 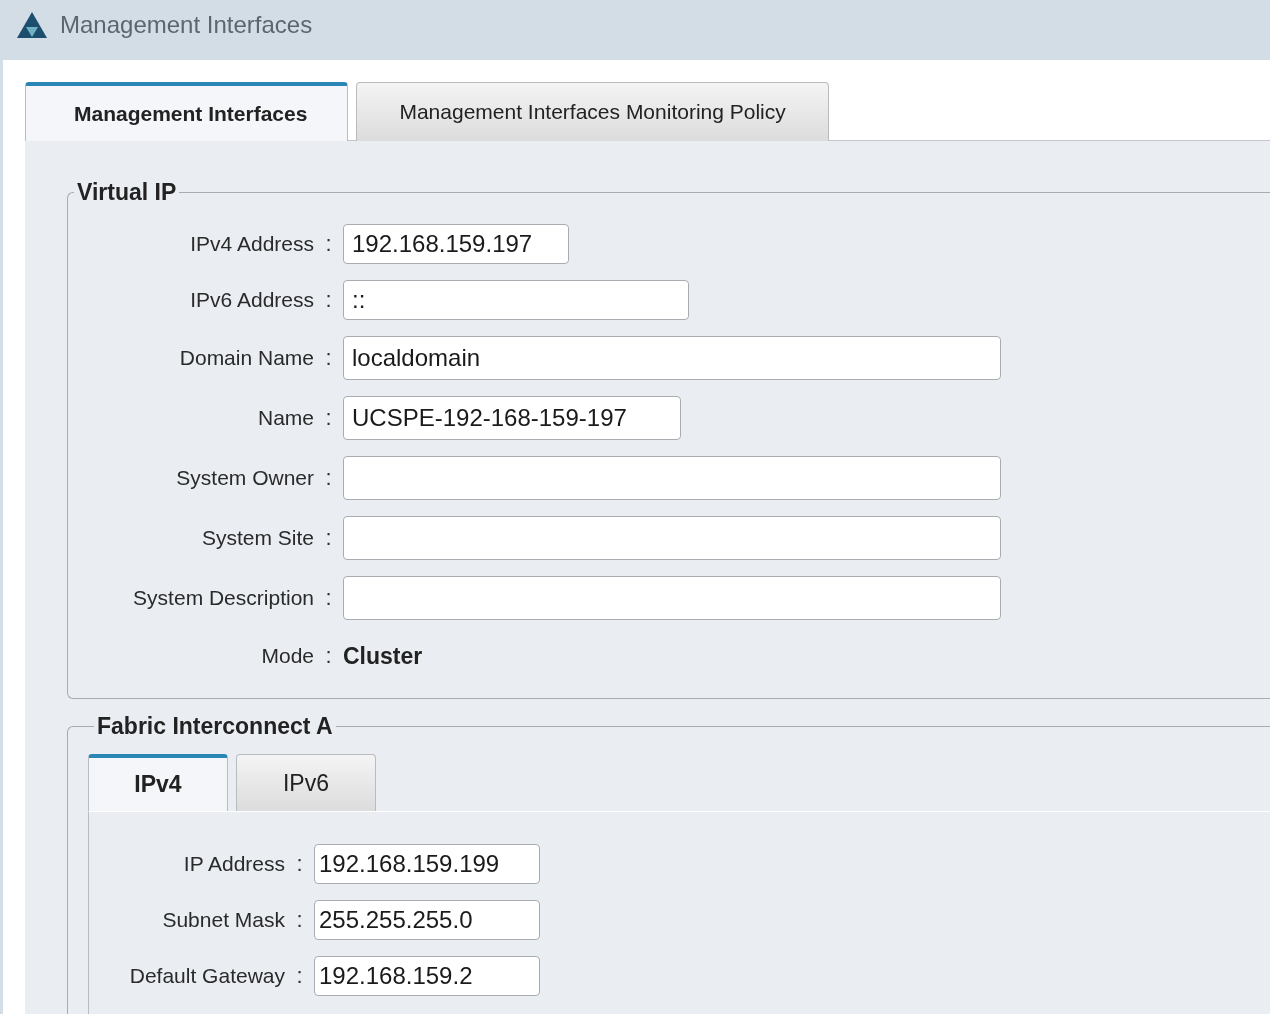 What do you see at coordinates (257, 538) in the screenshot?
I see `field-label: System Site` at bounding box center [257, 538].